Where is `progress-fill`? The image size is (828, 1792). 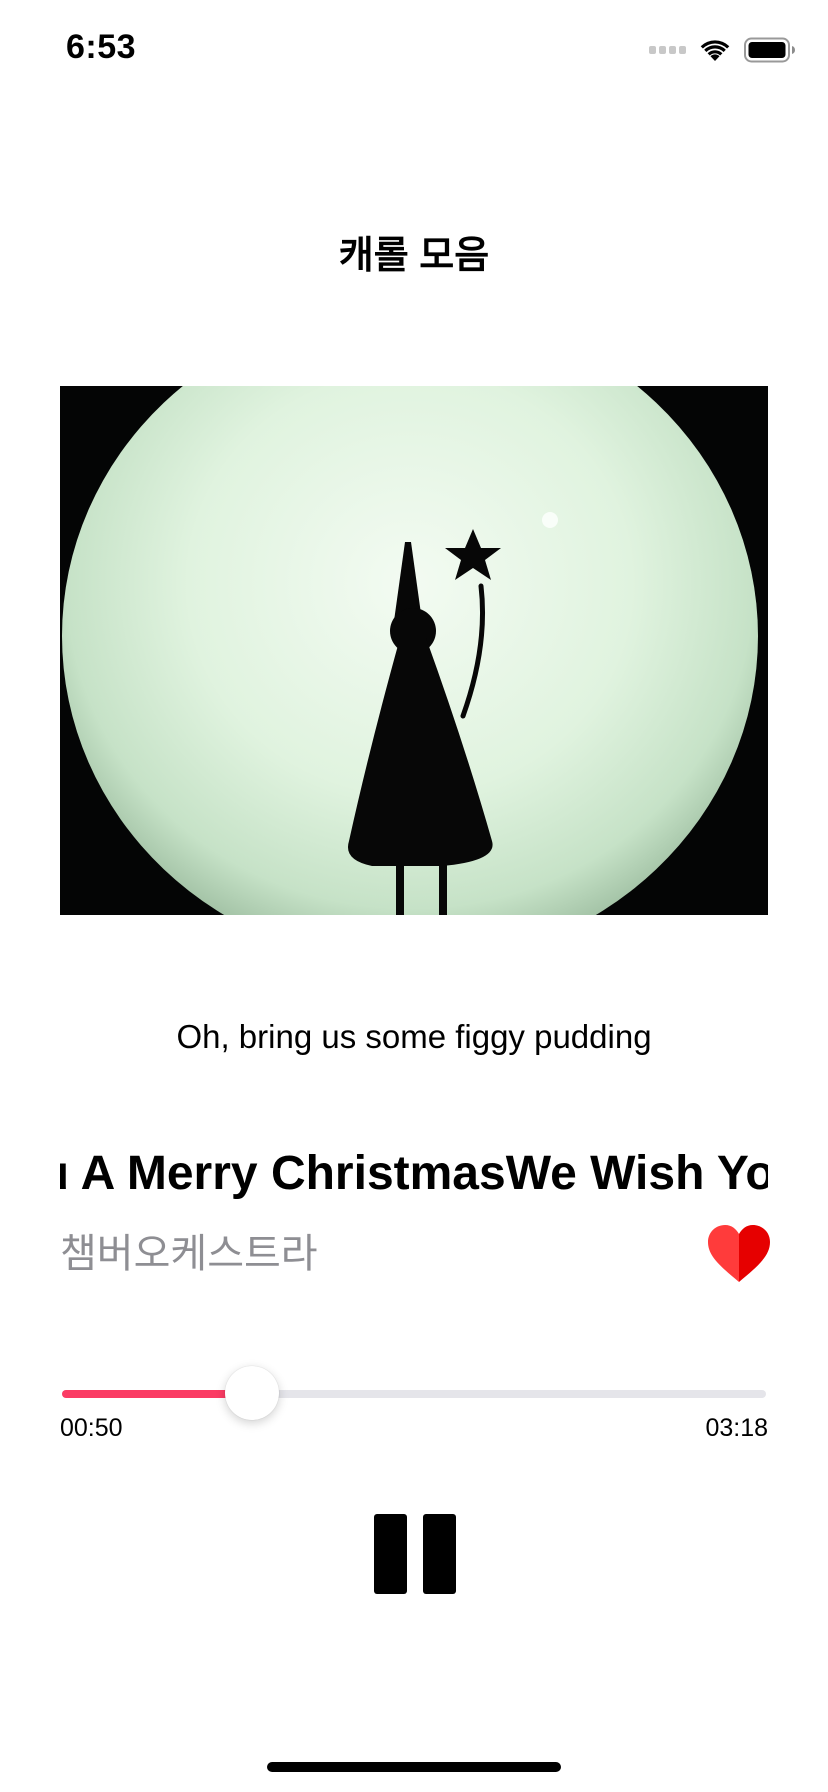
progress-fill is located at coordinates (157, 1394).